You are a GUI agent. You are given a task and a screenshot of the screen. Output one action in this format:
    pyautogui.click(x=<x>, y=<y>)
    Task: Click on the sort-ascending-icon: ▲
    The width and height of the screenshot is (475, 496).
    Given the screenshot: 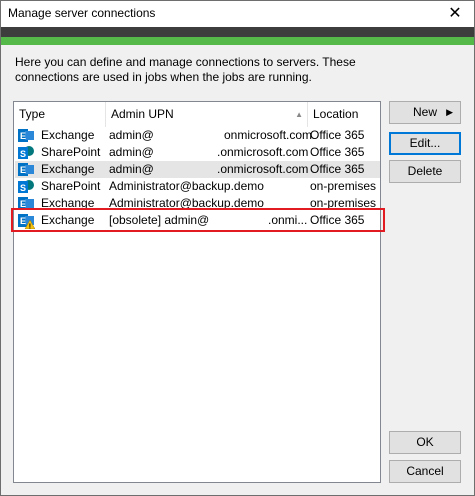 What is the action you would take?
    pyautogui.click(x=299, y=114)
    